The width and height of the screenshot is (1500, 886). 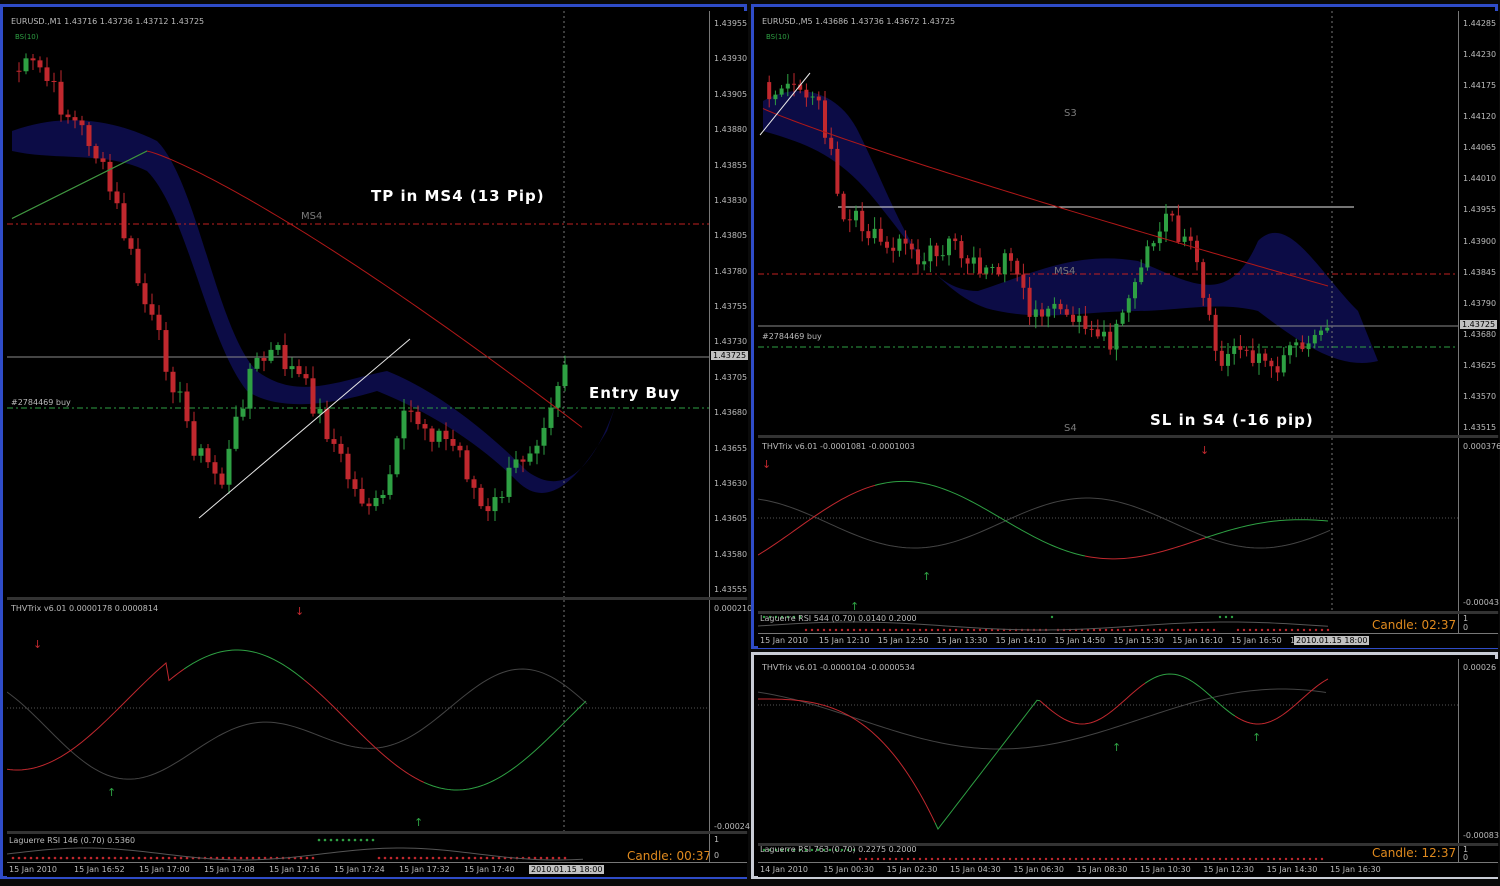 What do you see at coordinates (668, 855) in the screenshot?
I see `candle-timer: Candle: 00:37` at bounding box center [668, 855].